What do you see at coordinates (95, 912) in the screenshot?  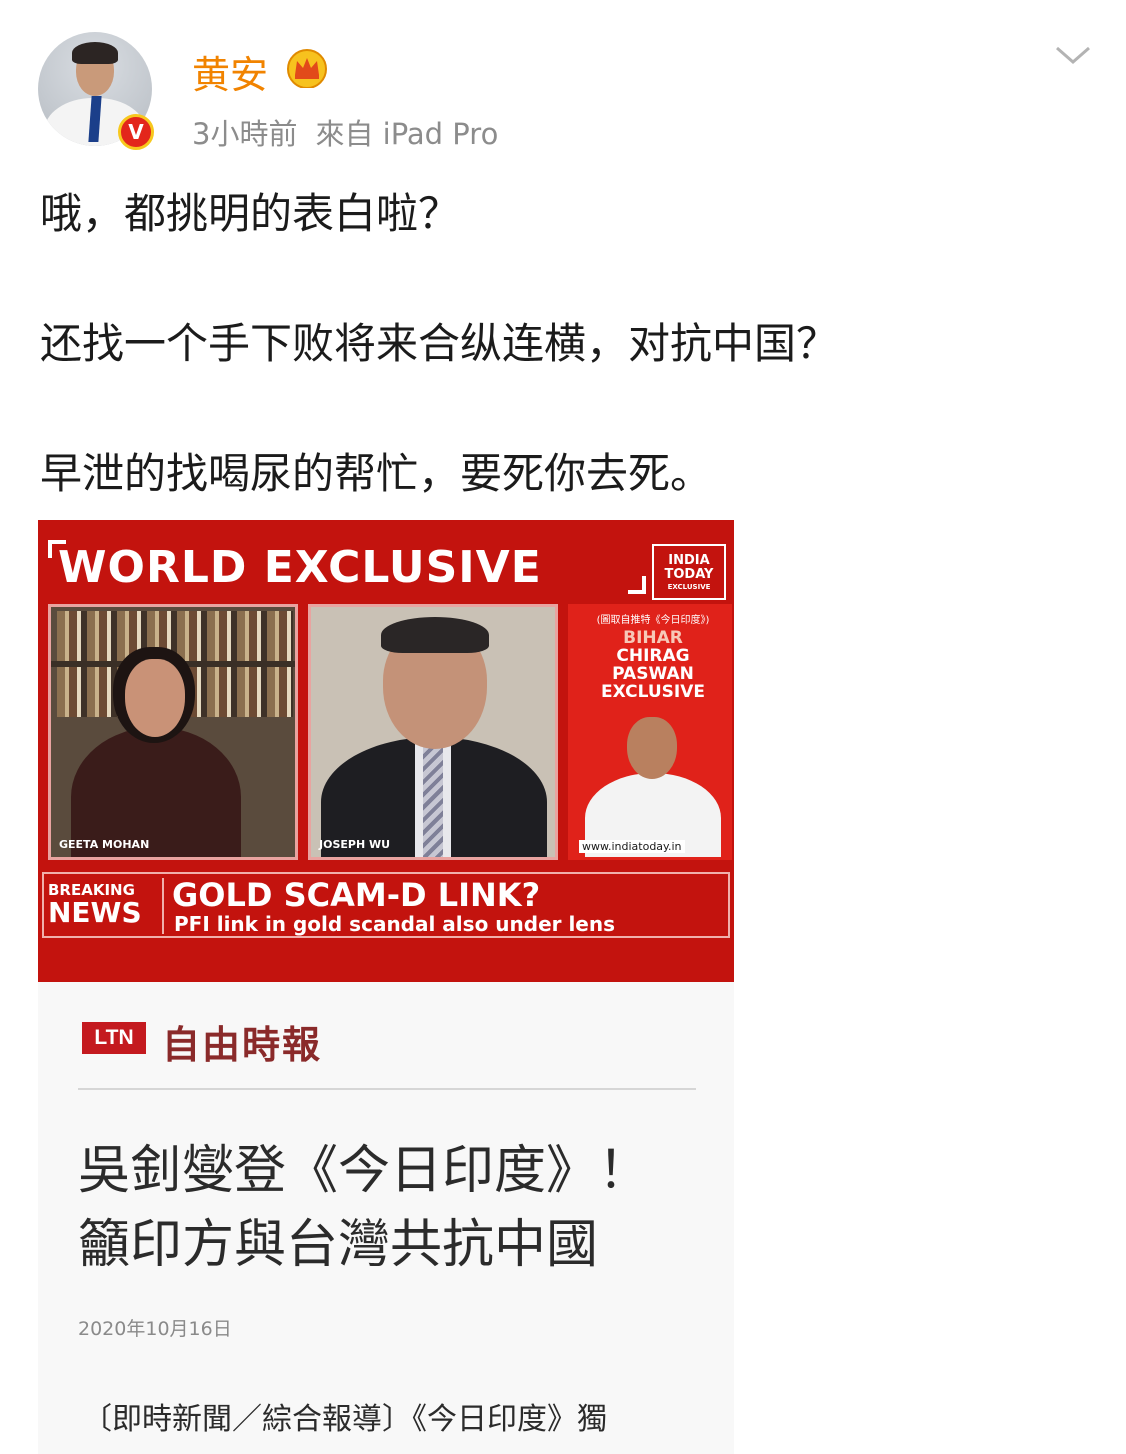 I see `news-label: NEWS` at bounding box center [95, 912].